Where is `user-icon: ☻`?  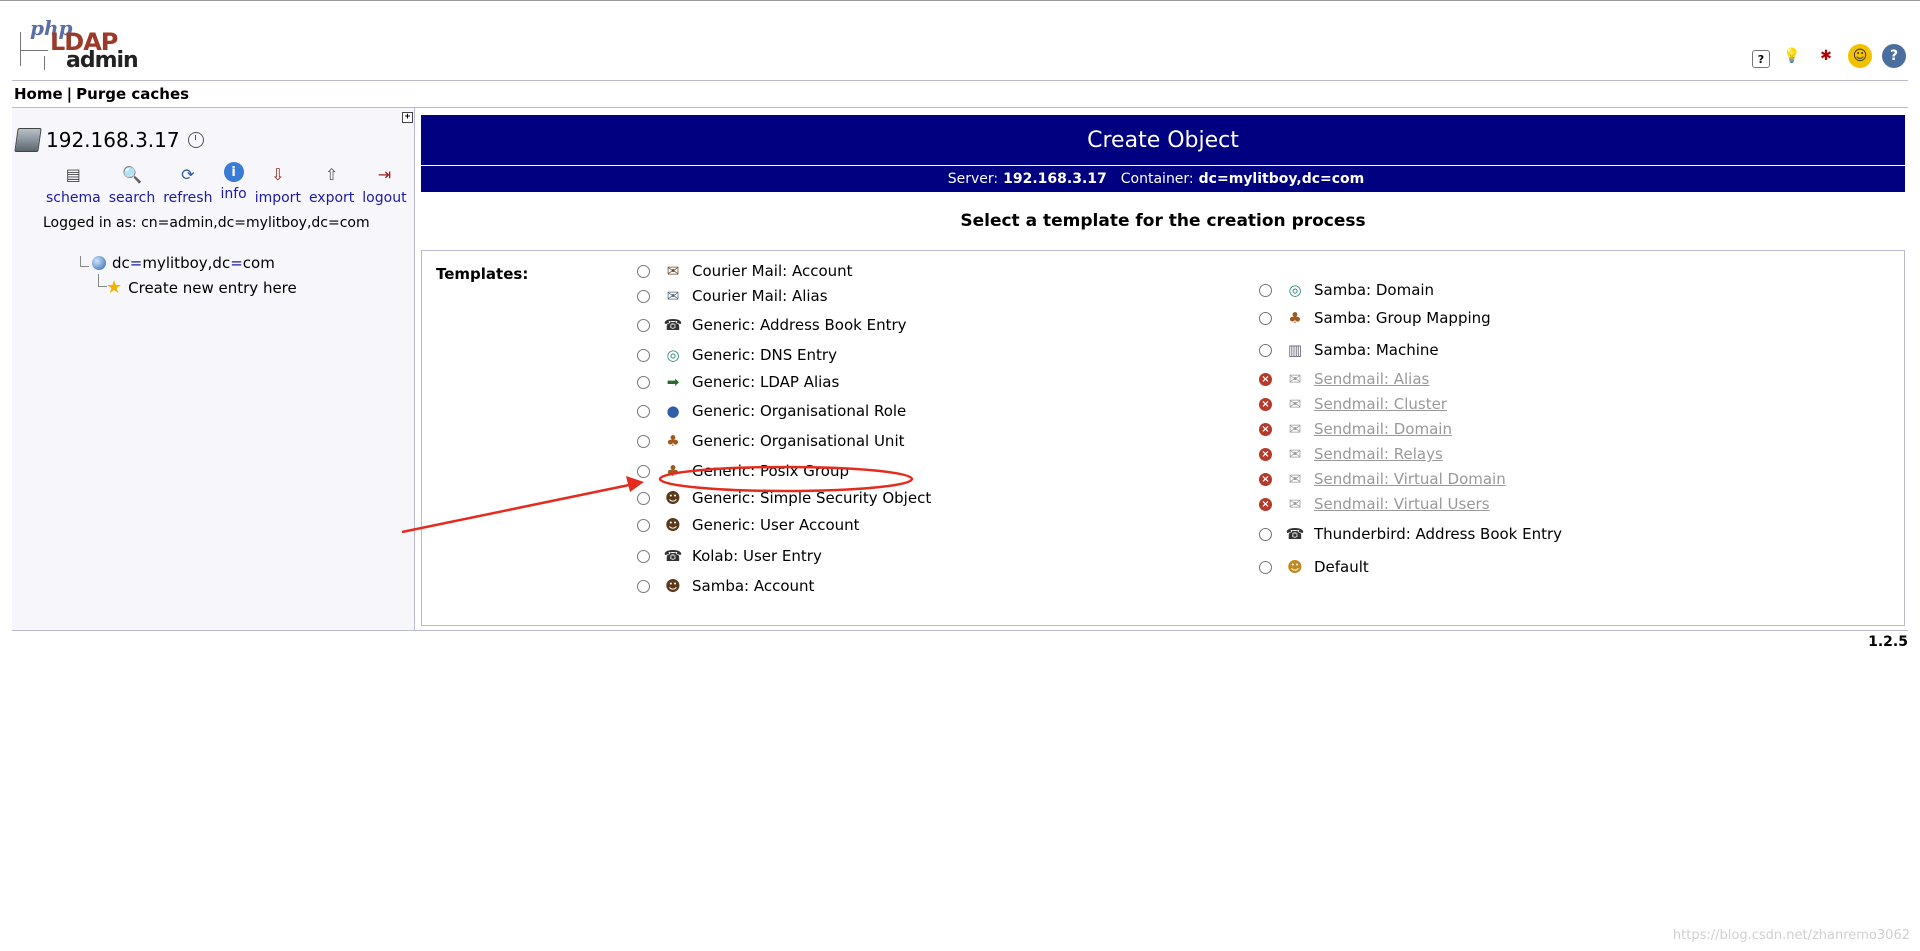
user-icon: ☻ is located at coordinates (673, 498).